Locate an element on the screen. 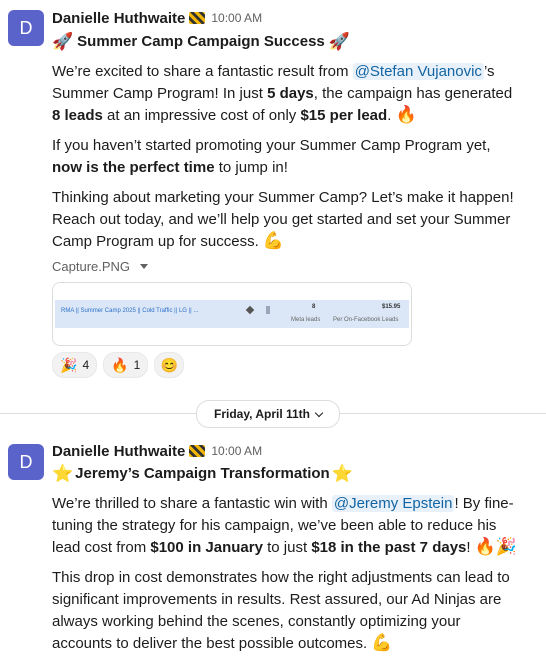 This screenshot has height=659, width=546. message-title: ⭐ Jeremy’s Campaign Transformation ⭐ is located at coordinates (202, 473).